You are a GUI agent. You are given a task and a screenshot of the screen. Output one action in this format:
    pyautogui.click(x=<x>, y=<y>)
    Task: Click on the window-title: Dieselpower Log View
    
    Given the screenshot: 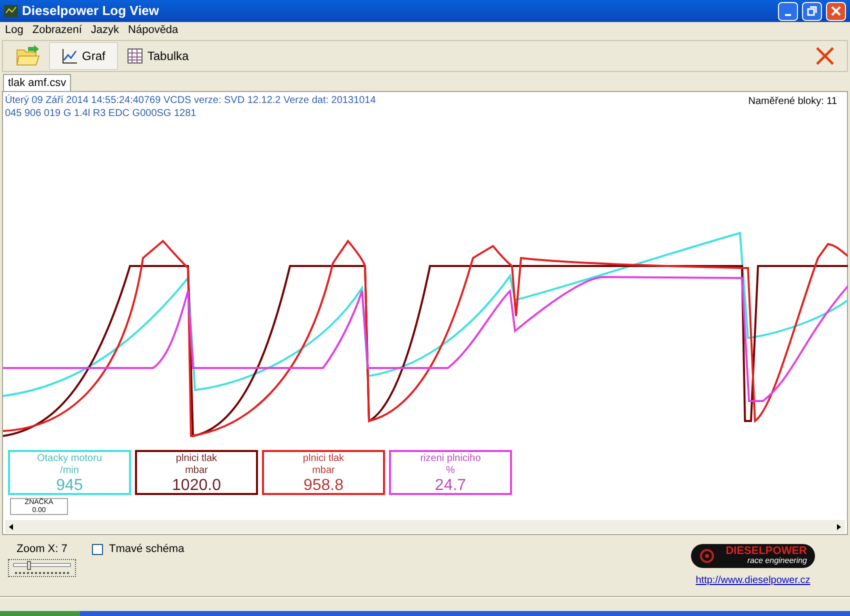 What is the action you would take?
    pyautogui.click(x=91, y=11)
    